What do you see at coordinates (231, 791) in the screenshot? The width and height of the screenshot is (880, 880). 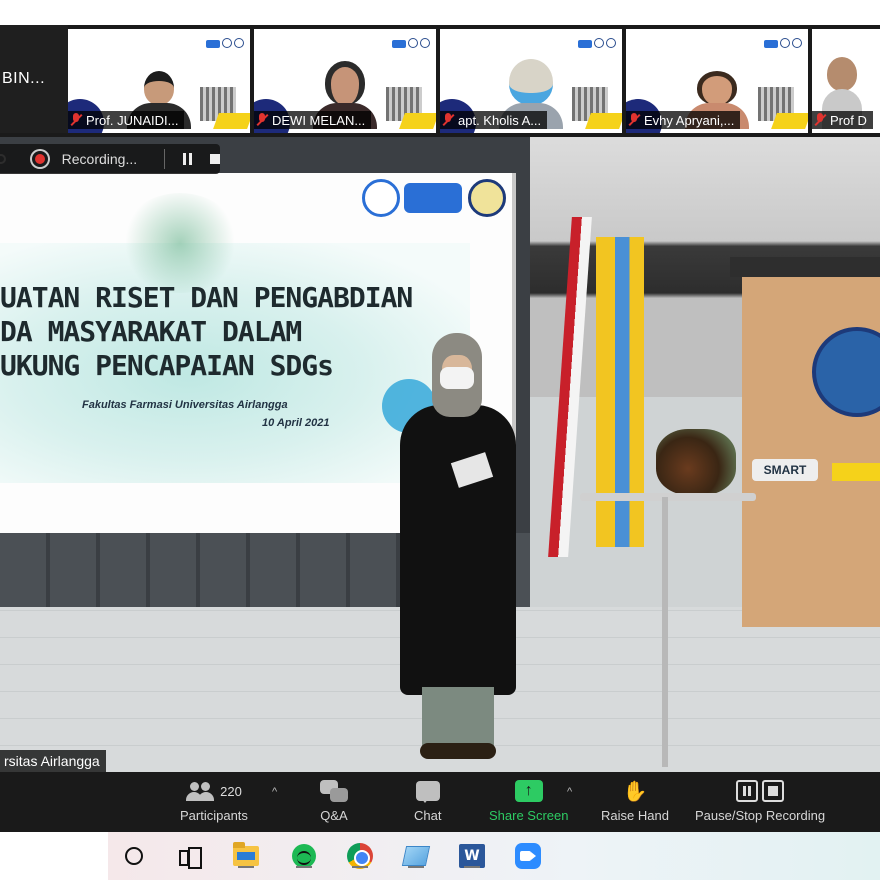 I see `participants-count: 220` at bounding box center [231, 791].